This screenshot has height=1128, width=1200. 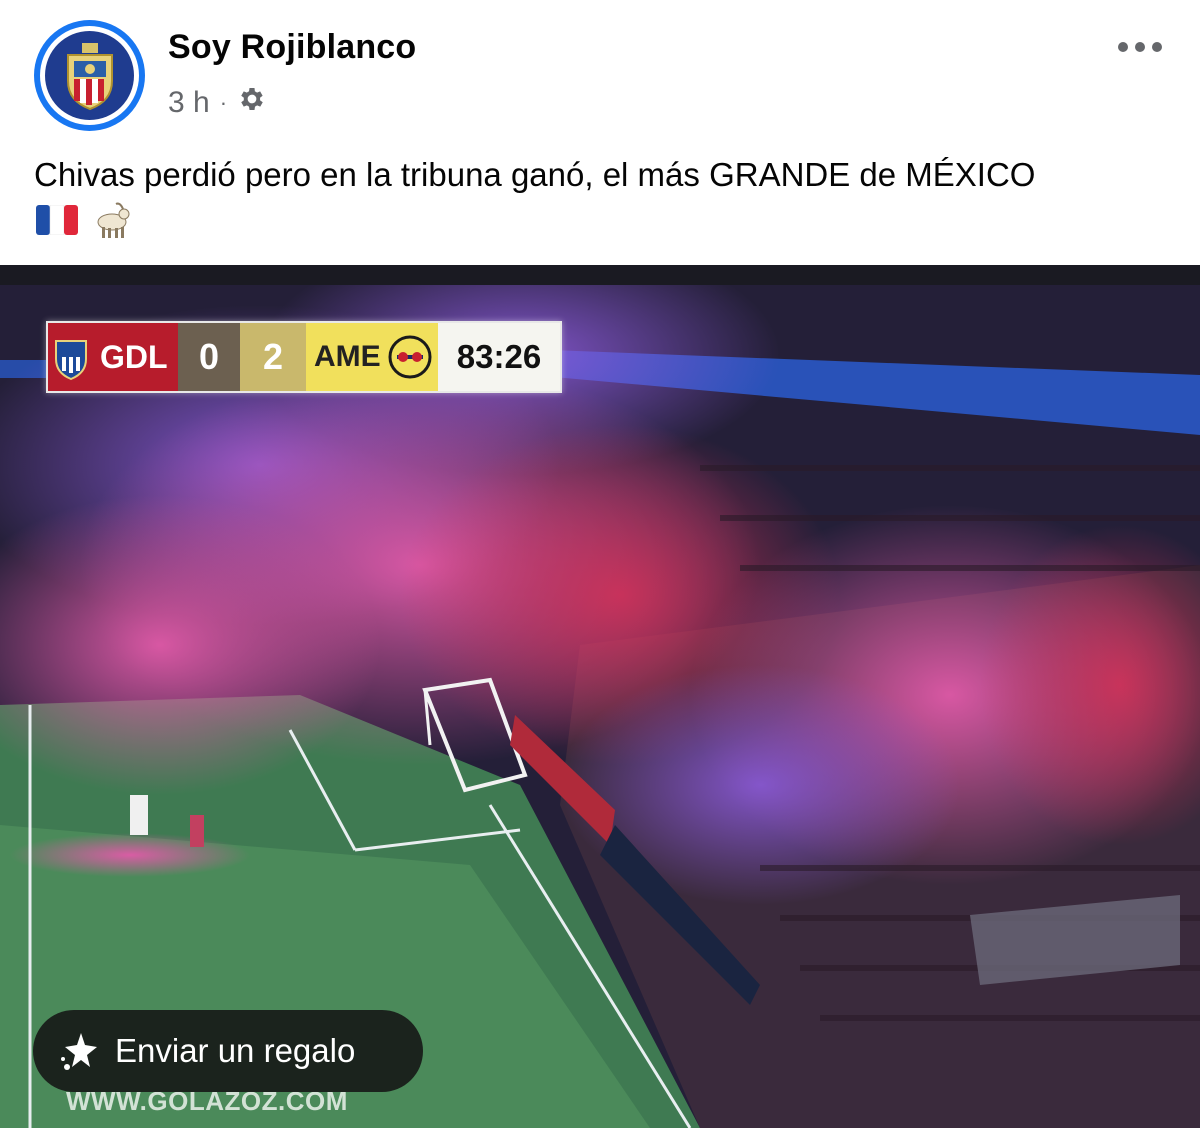 What do you see at coordinates (347, 356) in the screenshot?
I see `away-team-name: AME` at bounding box center [347, 356].